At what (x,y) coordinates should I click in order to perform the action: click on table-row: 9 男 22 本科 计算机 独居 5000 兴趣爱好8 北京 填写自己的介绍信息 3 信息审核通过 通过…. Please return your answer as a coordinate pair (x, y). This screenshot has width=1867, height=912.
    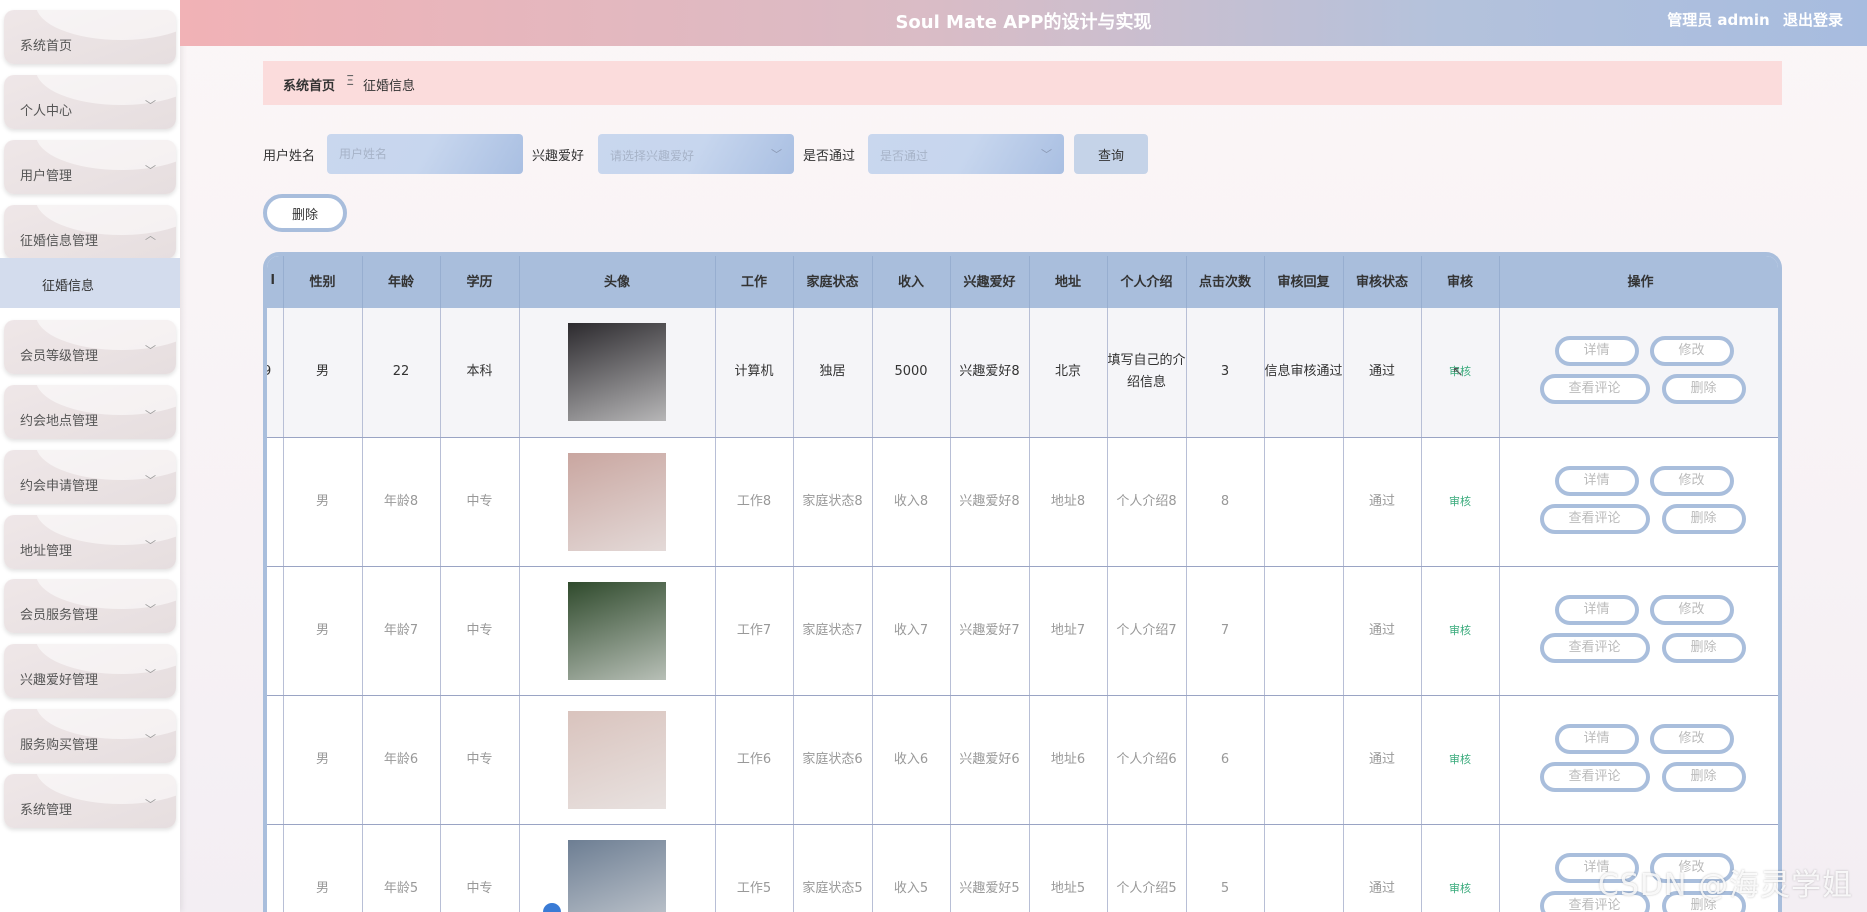
    Looking at the image, I should click on (1022, 373).